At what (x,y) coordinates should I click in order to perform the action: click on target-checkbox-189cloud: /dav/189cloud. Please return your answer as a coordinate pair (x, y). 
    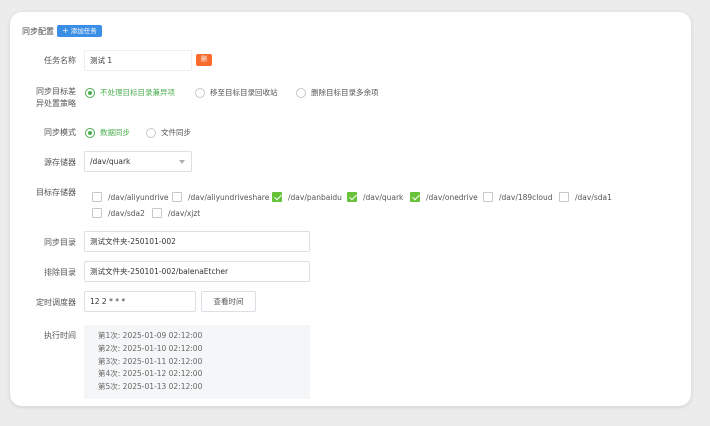
    Looking at the image, I should click on (517, 197).